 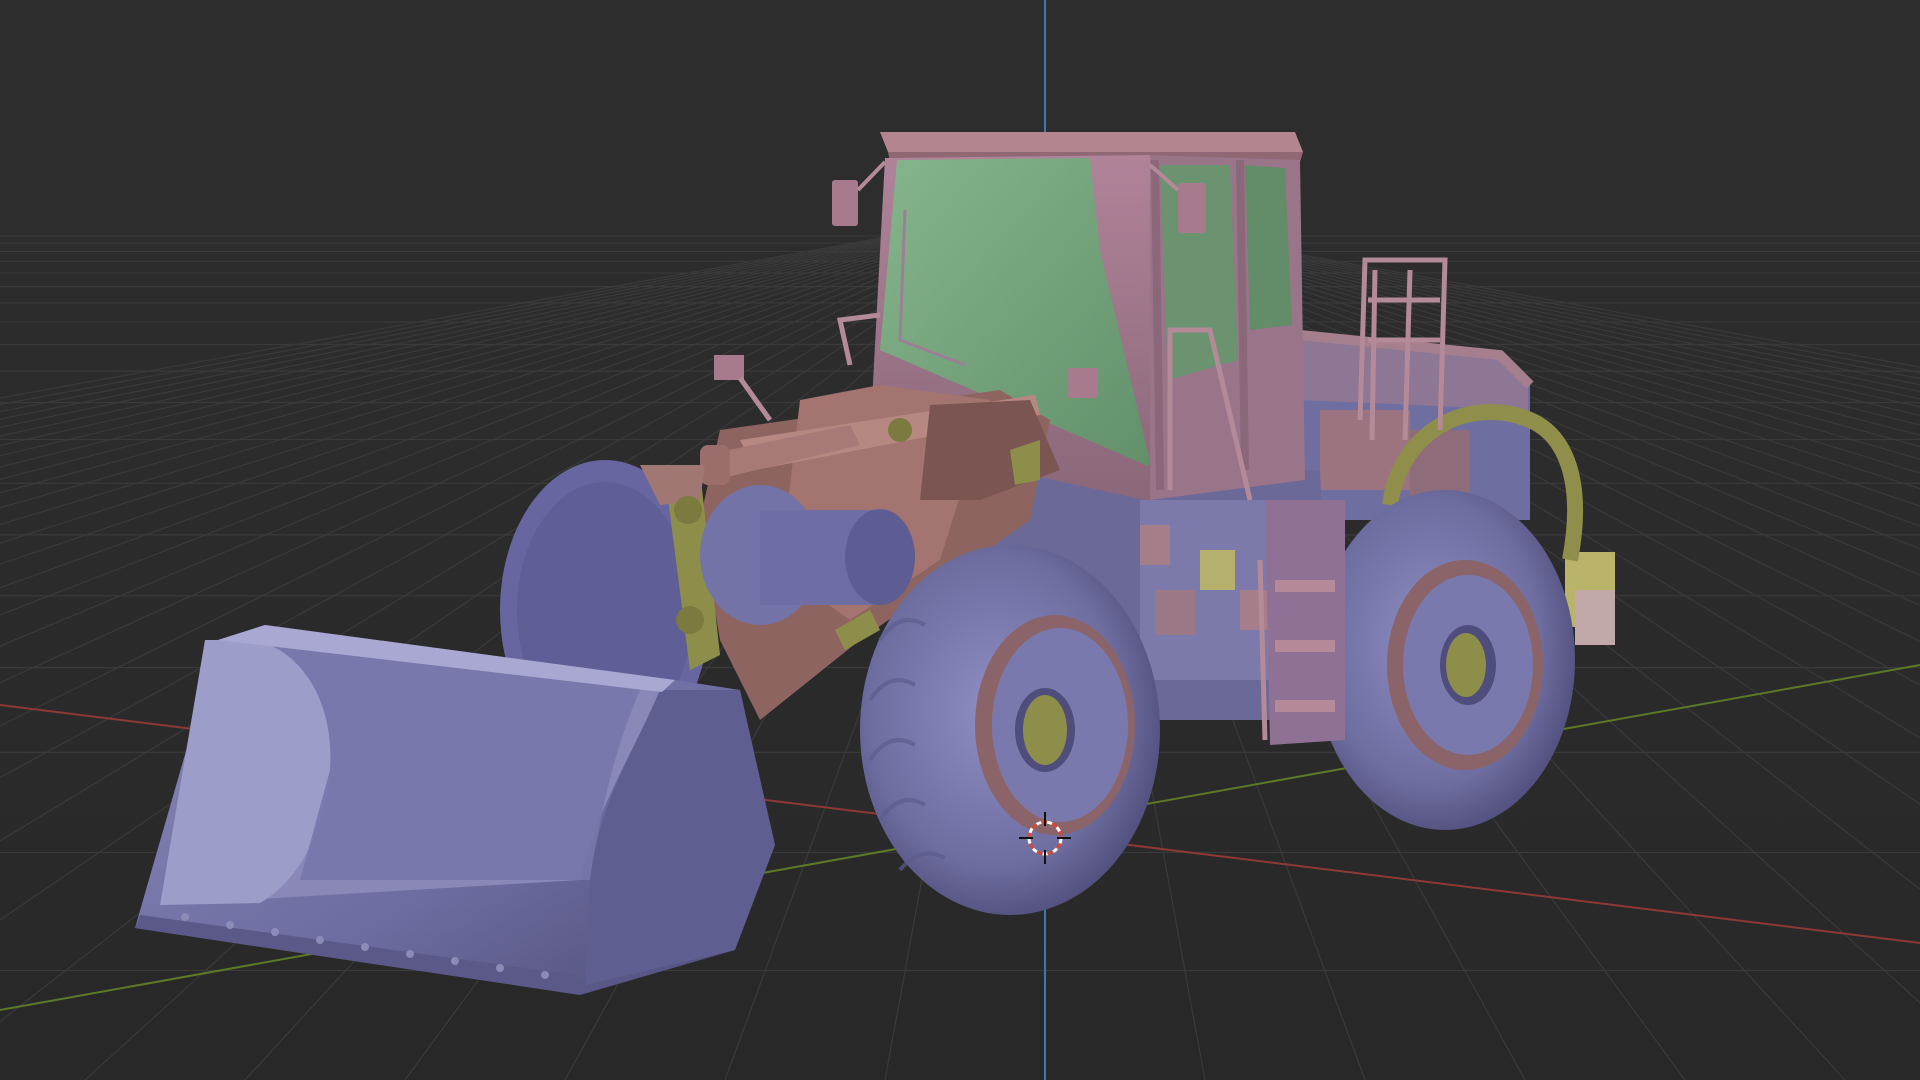 I want to click on front-right-tire, so click(x=1010, y=730).